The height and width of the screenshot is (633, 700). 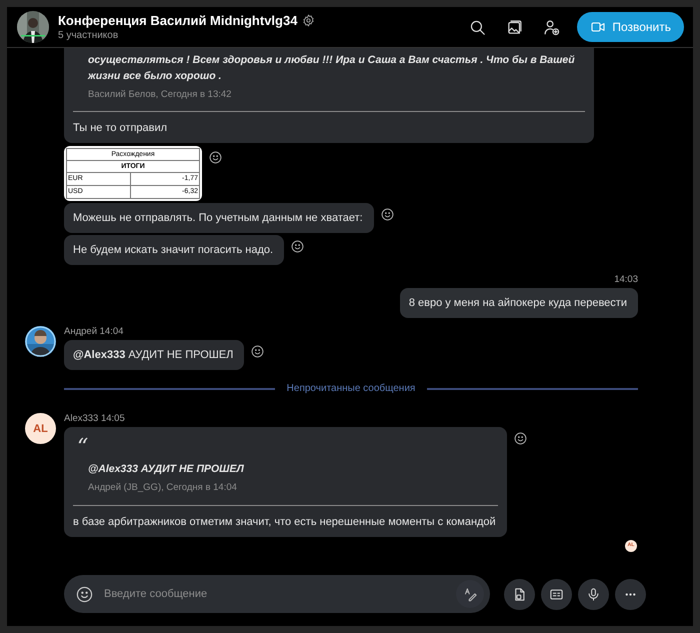 What do you see at coordinates (153, 355) in the screenshot?
I see `message-text: @Alex333 АУДИТ НЕ ПРОШЕЛ` at bounding box center [153, 355].